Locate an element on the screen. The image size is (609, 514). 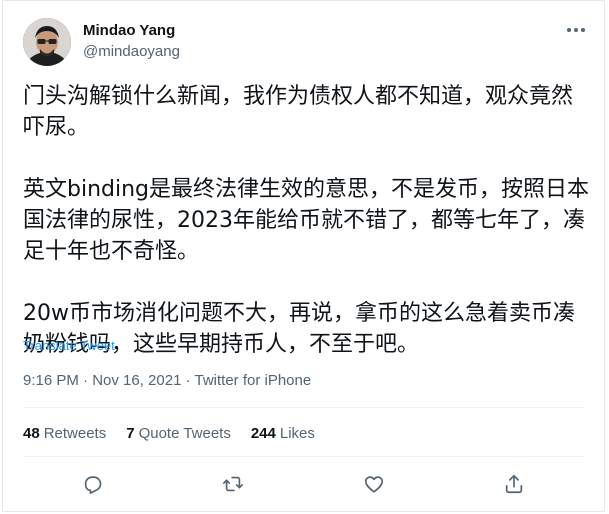
likes-label: Likes is located at coordinates (297, 433).